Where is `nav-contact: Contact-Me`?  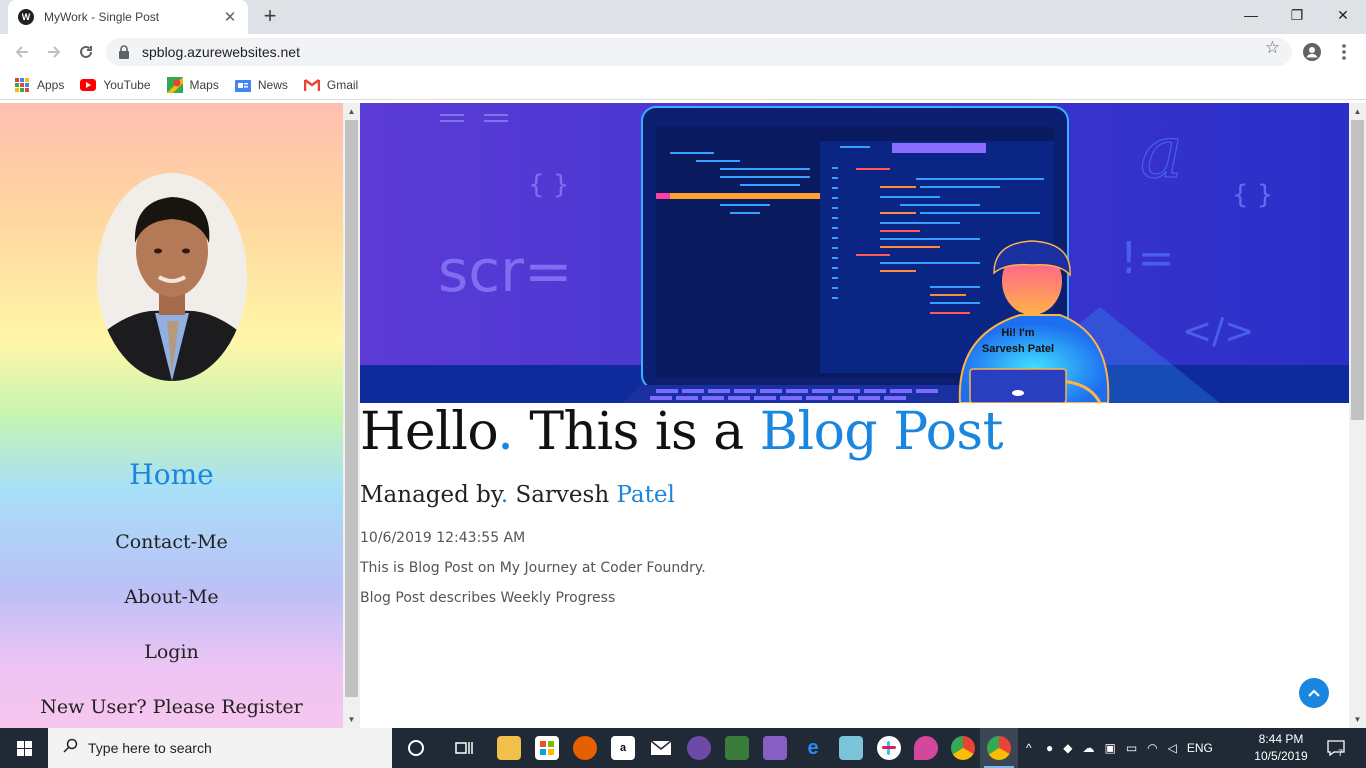 nav-contact: Contact-Me is located at coordinates (171, 542).